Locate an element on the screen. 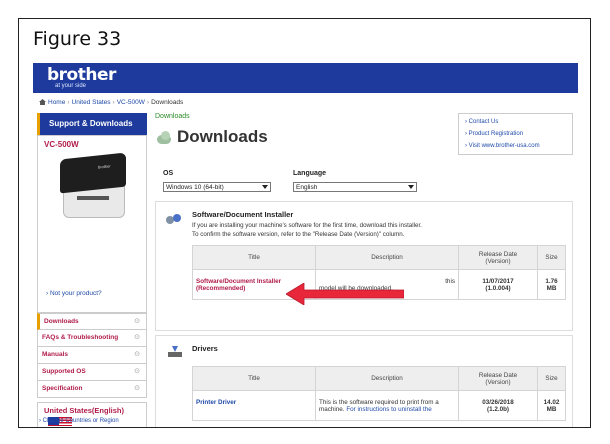 The image size is (610, 444). product-registration-link: › Product Registration is located at coordinates (494, 134).